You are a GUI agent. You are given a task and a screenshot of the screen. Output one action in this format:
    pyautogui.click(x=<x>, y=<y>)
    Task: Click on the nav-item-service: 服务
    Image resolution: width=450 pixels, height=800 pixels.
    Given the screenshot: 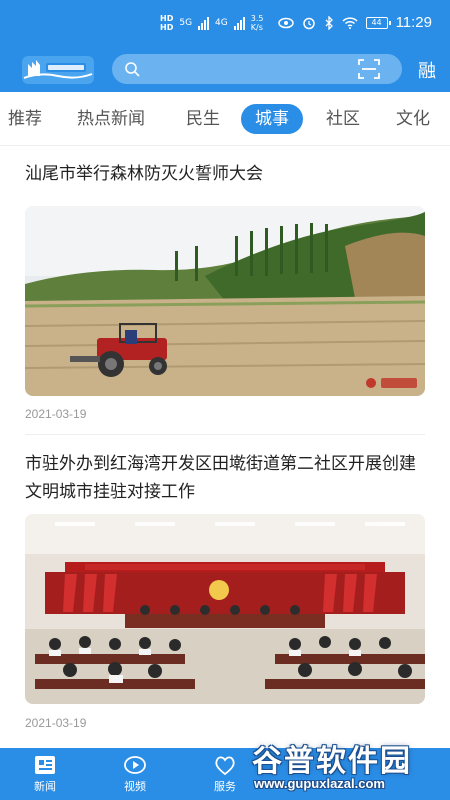 What is the action you would take?
    pyautogui.click(x=225, y=774)
    